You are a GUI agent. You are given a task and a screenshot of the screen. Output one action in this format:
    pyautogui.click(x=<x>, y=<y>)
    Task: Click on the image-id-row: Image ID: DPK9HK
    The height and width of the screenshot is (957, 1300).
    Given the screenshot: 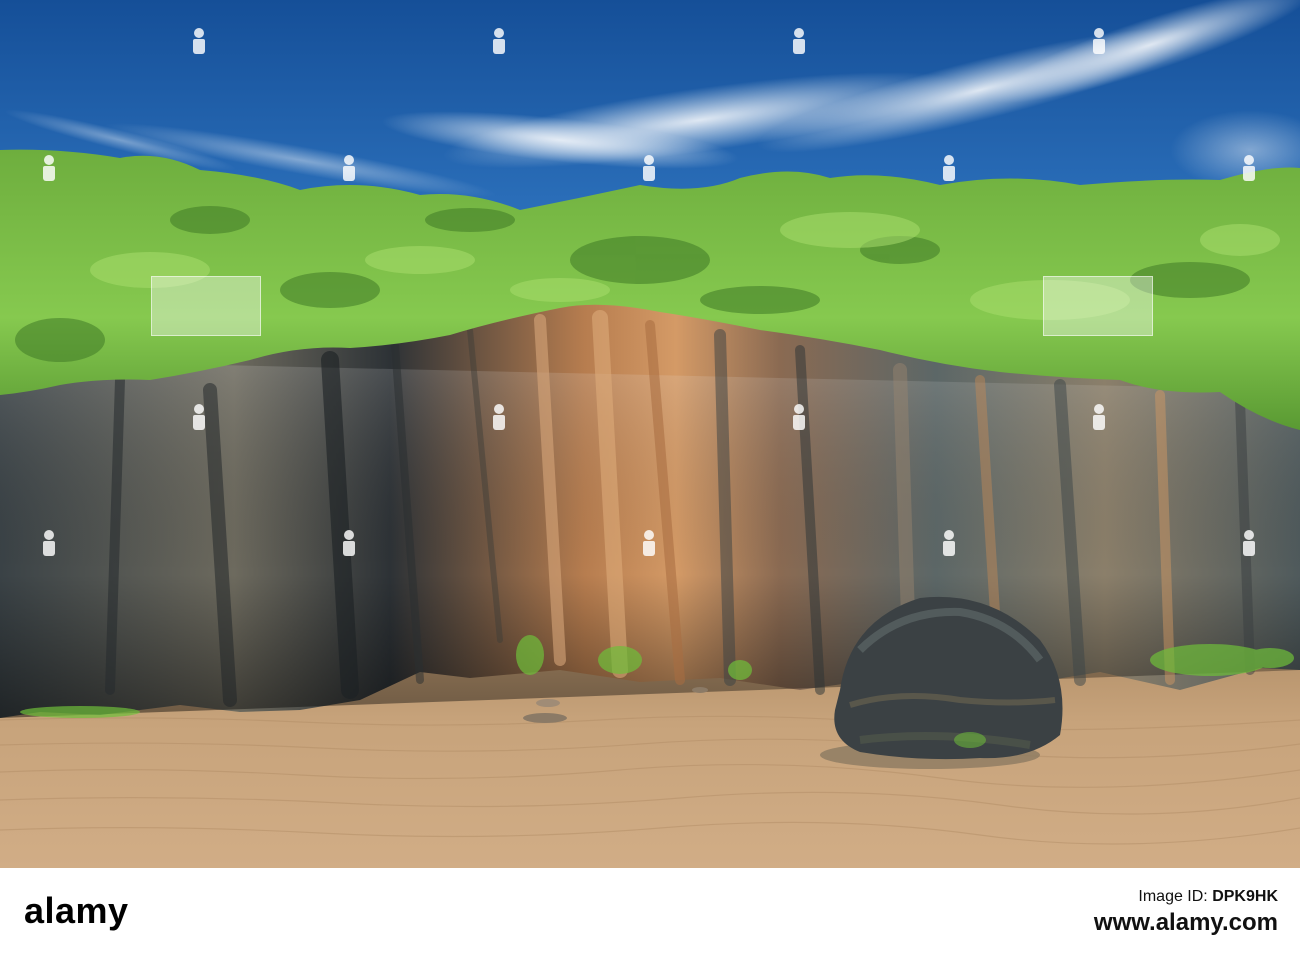 What is the action you would take?
    pyautogui.click(x=1186, y=897)
    